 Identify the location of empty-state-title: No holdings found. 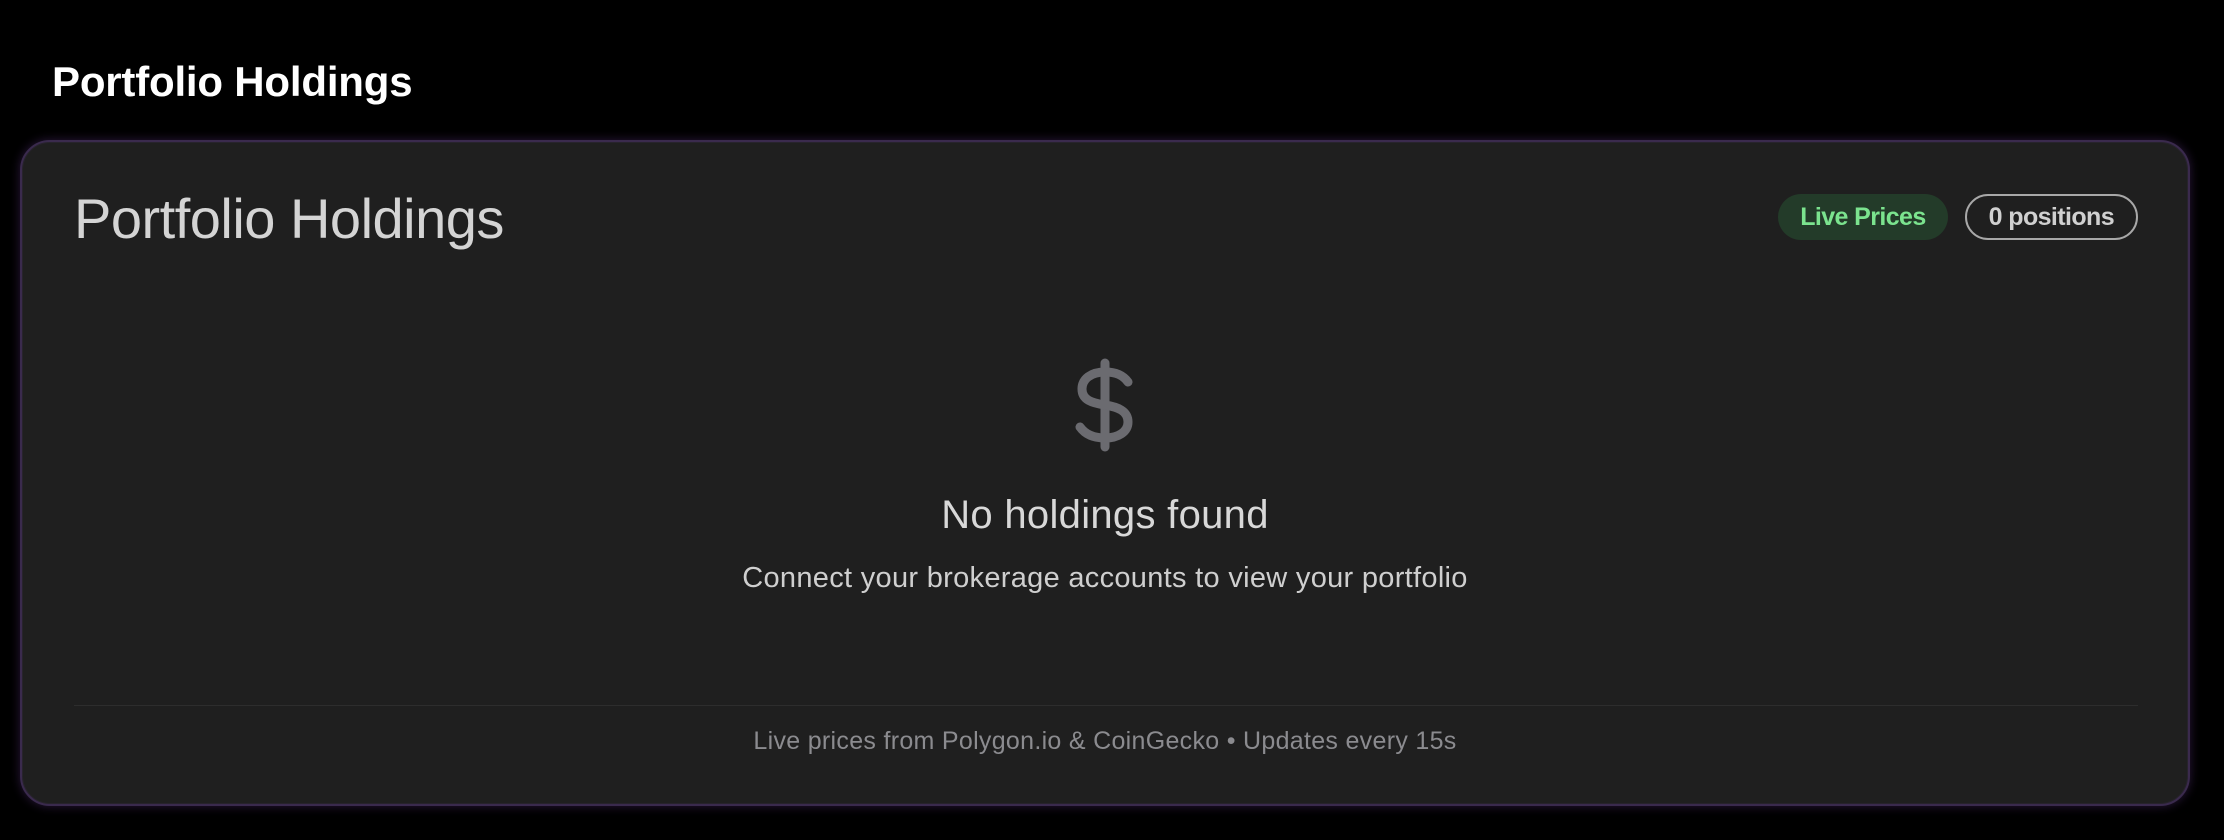
(1105, 515).